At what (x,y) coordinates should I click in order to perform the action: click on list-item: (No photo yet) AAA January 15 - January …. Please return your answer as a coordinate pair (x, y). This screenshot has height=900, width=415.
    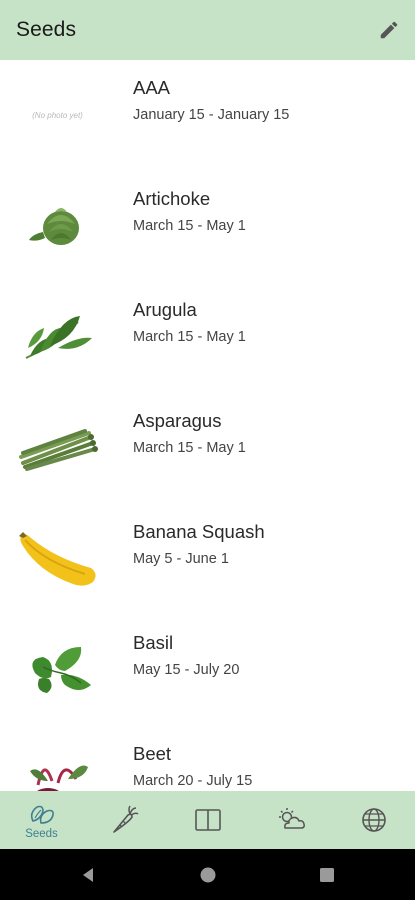
    Looking at the image, I should click on (207, 115).